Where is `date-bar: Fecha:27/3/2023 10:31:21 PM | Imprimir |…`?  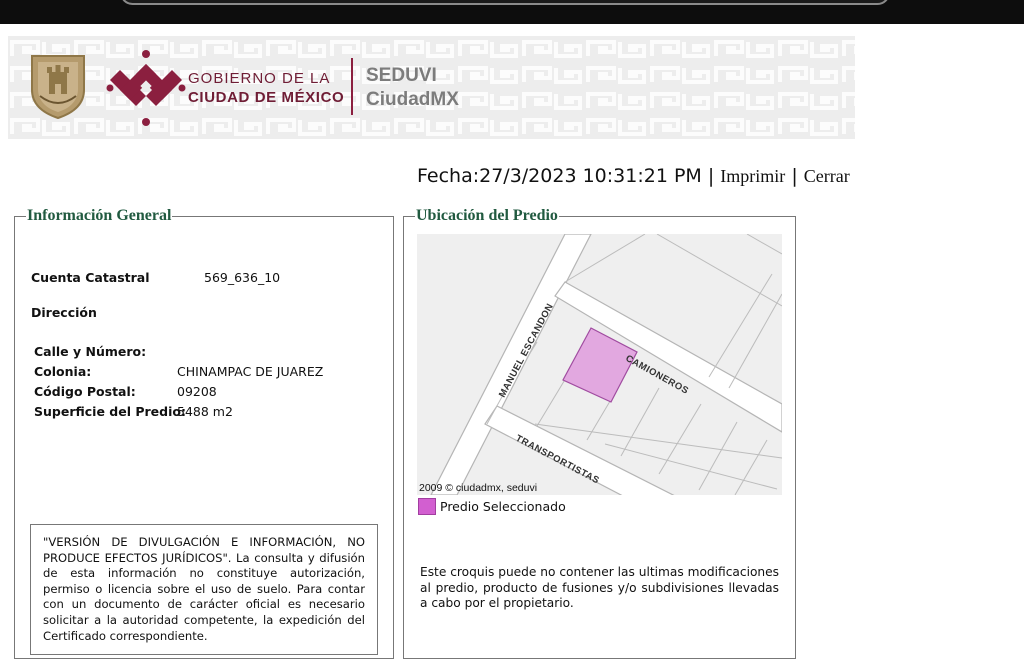
date-bar: Fecha:27/3/2023 10:31:21 PM | Imprimir |… is located at coordinates (633, 176).